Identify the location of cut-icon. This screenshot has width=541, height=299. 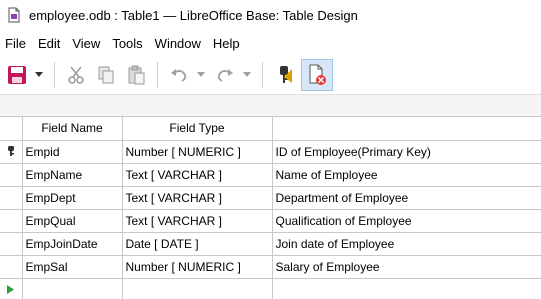
(76, 75).